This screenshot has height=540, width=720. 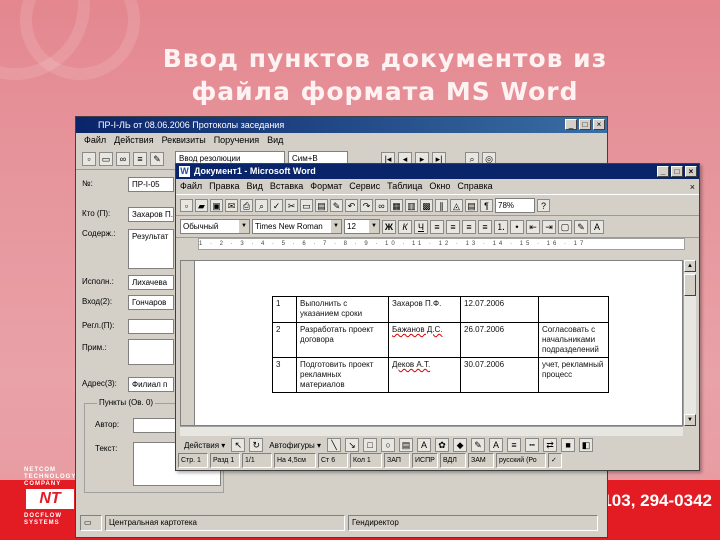 I want to click on align-right-icon: ≡, so click(x=469, y=226).